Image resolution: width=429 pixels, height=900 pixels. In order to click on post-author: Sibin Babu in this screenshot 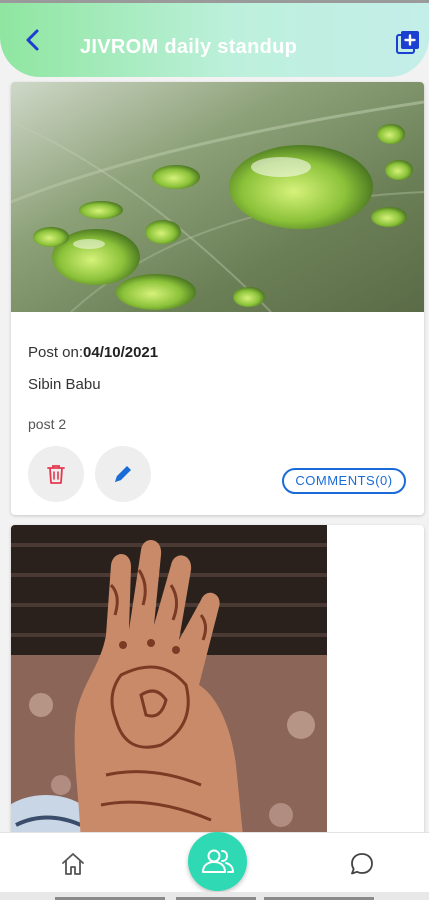, I will do `click(64, 384)`.